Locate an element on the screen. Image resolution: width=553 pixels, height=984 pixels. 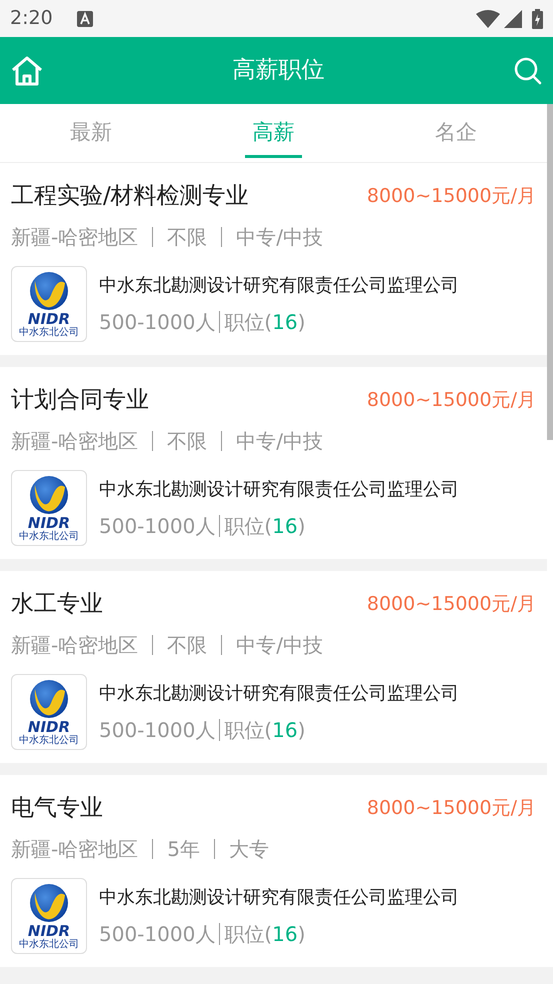
job-title: 工程实验/材料检测专业 is located at coordinates (130, 196).